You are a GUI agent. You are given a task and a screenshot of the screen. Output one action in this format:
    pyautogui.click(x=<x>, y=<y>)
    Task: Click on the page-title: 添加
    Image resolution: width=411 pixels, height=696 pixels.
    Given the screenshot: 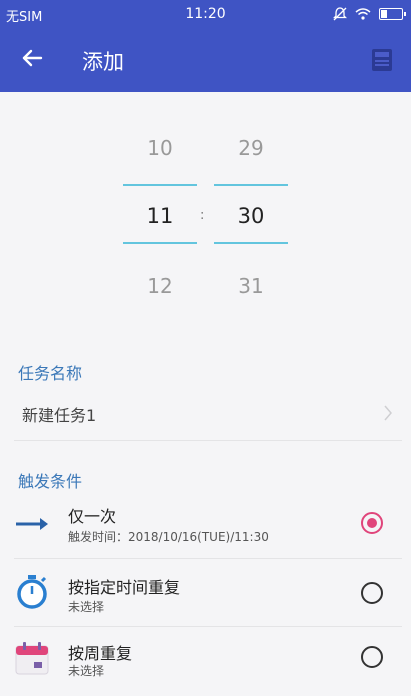 What is the action you would take?
    pyautogui.click(x=103, y=62)
    